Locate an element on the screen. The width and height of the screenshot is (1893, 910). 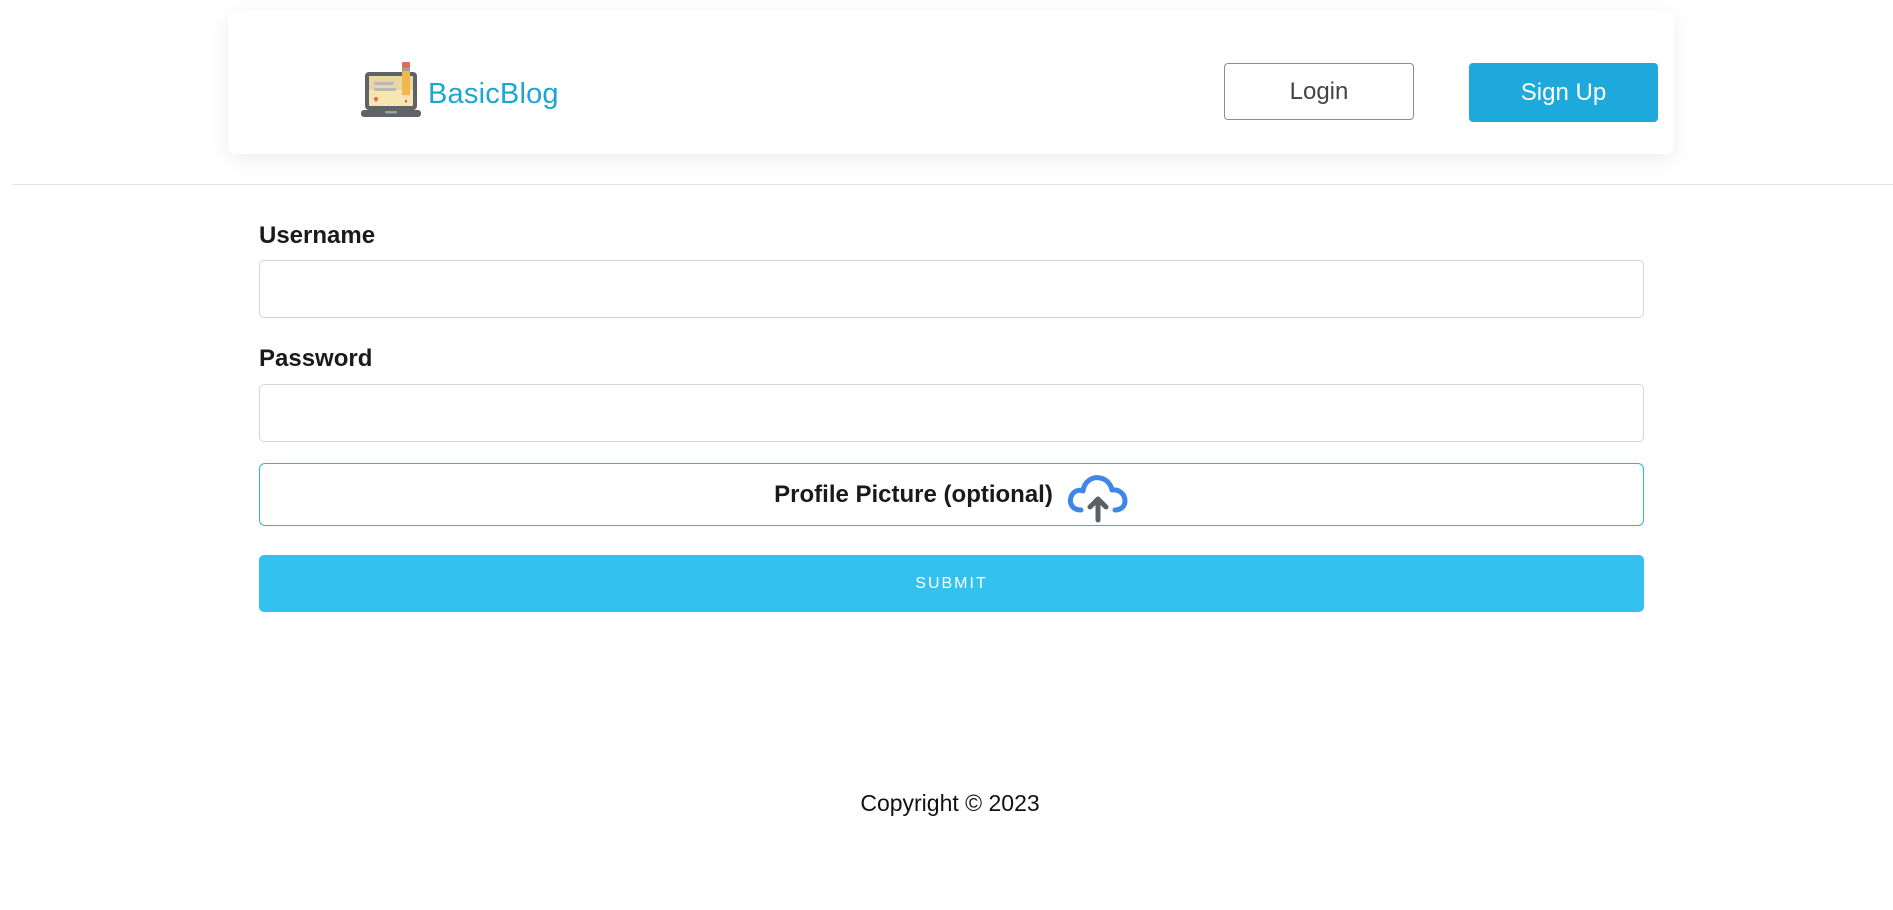
copyright-text: Copyright © 2023 is located at coordinates (950, 803).